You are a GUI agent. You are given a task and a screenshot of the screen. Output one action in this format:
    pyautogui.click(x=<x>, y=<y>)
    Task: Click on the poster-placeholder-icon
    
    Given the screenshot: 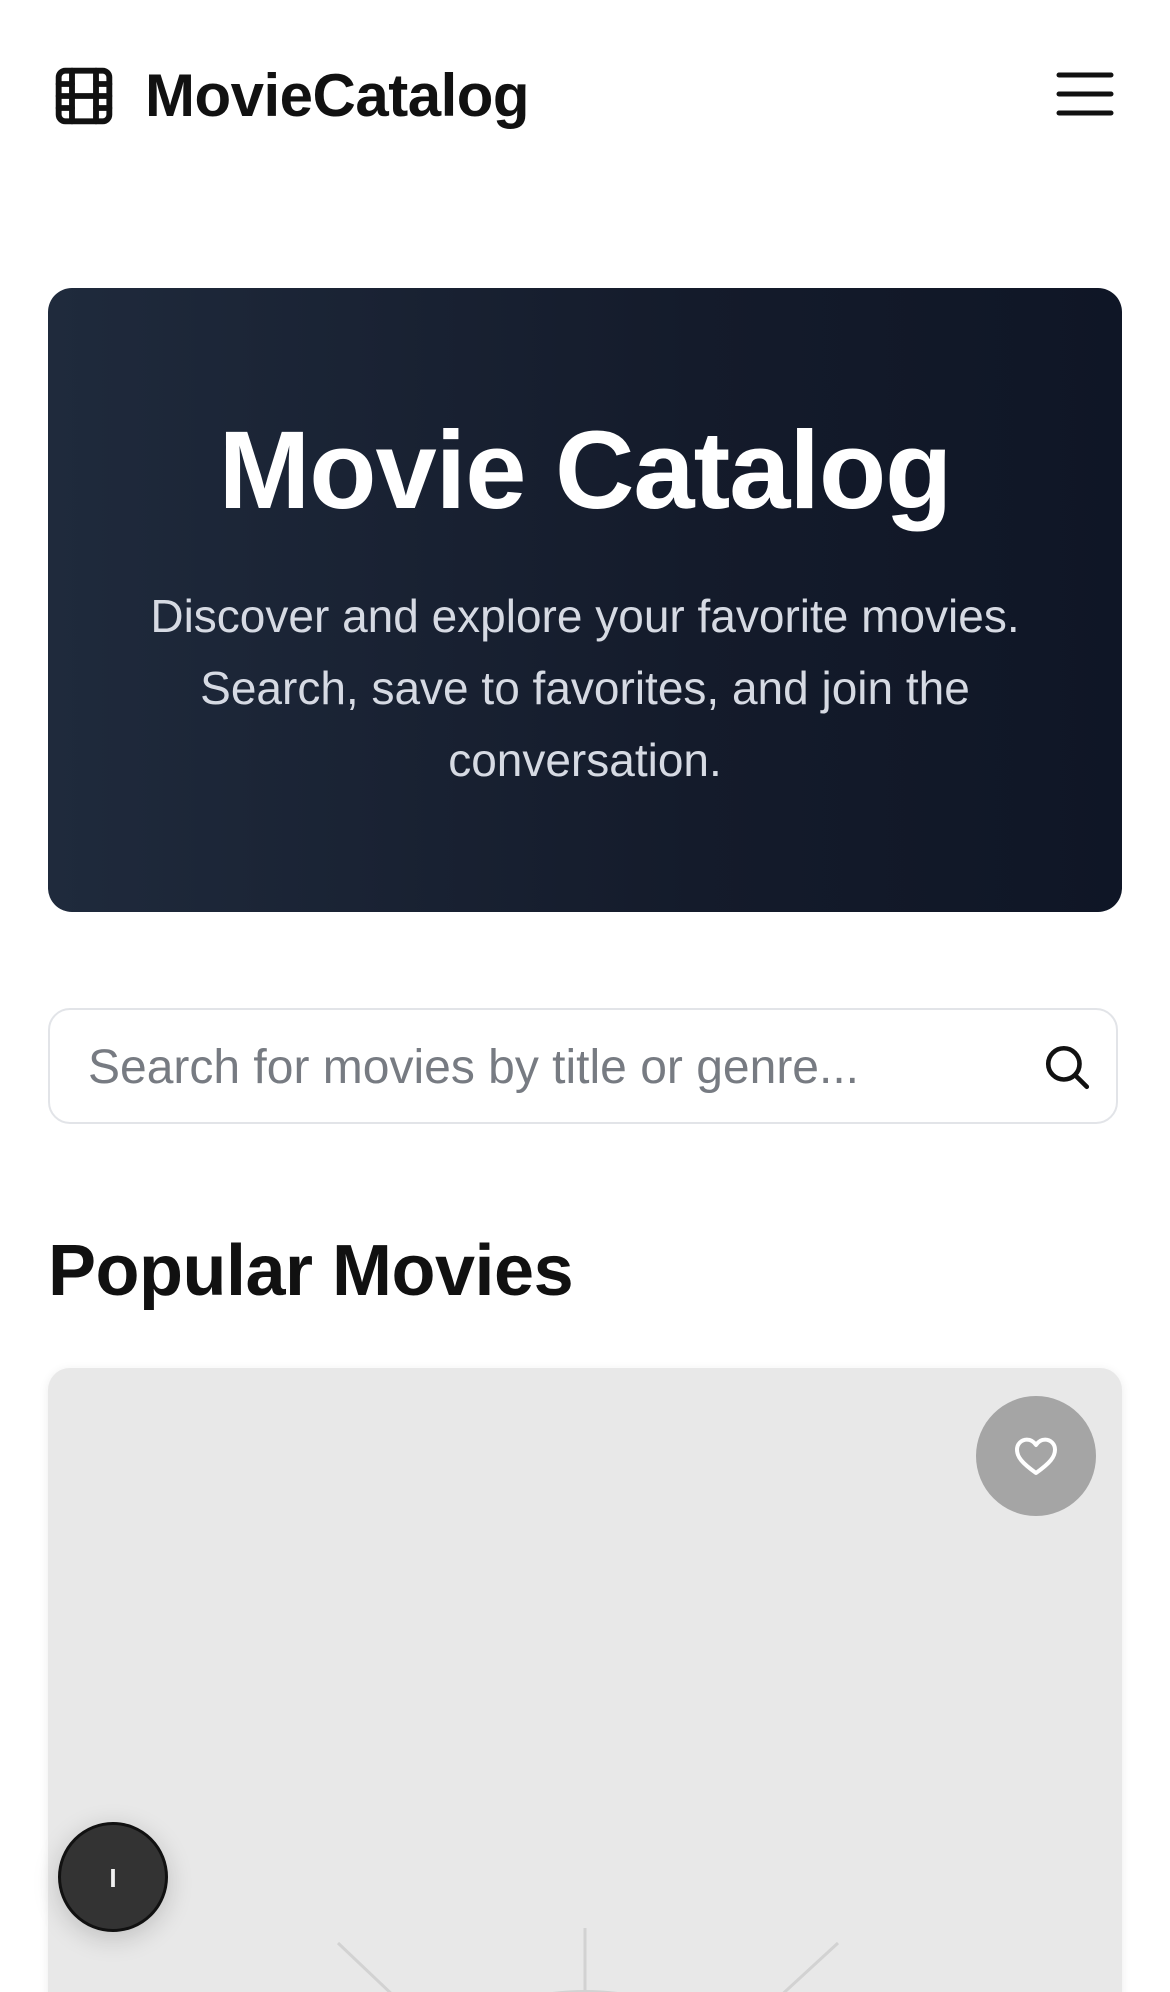 What is the action you would take?
    pyautogui.click(x=588, y=1960)
    